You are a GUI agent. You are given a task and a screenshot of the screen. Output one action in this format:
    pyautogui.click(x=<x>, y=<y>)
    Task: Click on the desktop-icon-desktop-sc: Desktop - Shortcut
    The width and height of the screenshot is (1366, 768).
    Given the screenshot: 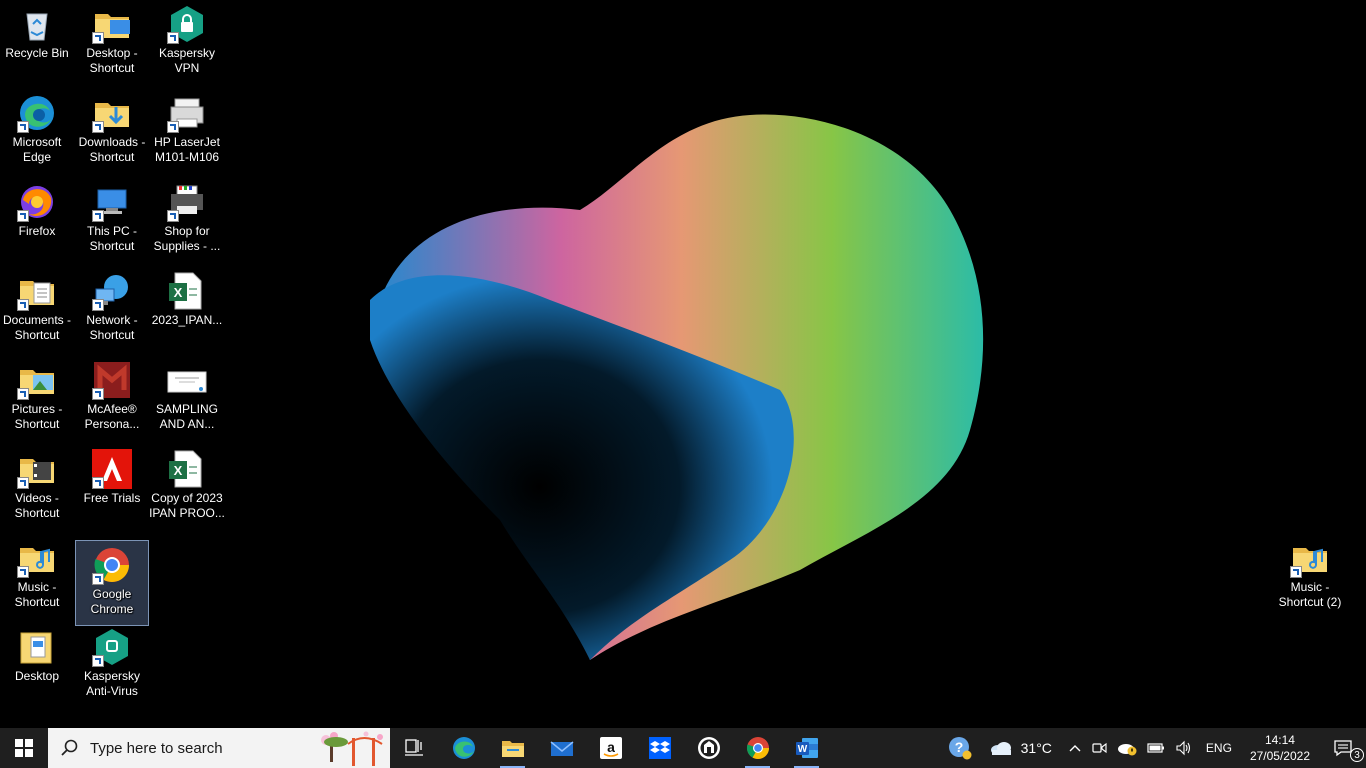 What is the action you would take?
    pyautogui.click(x=112, y=43)
    